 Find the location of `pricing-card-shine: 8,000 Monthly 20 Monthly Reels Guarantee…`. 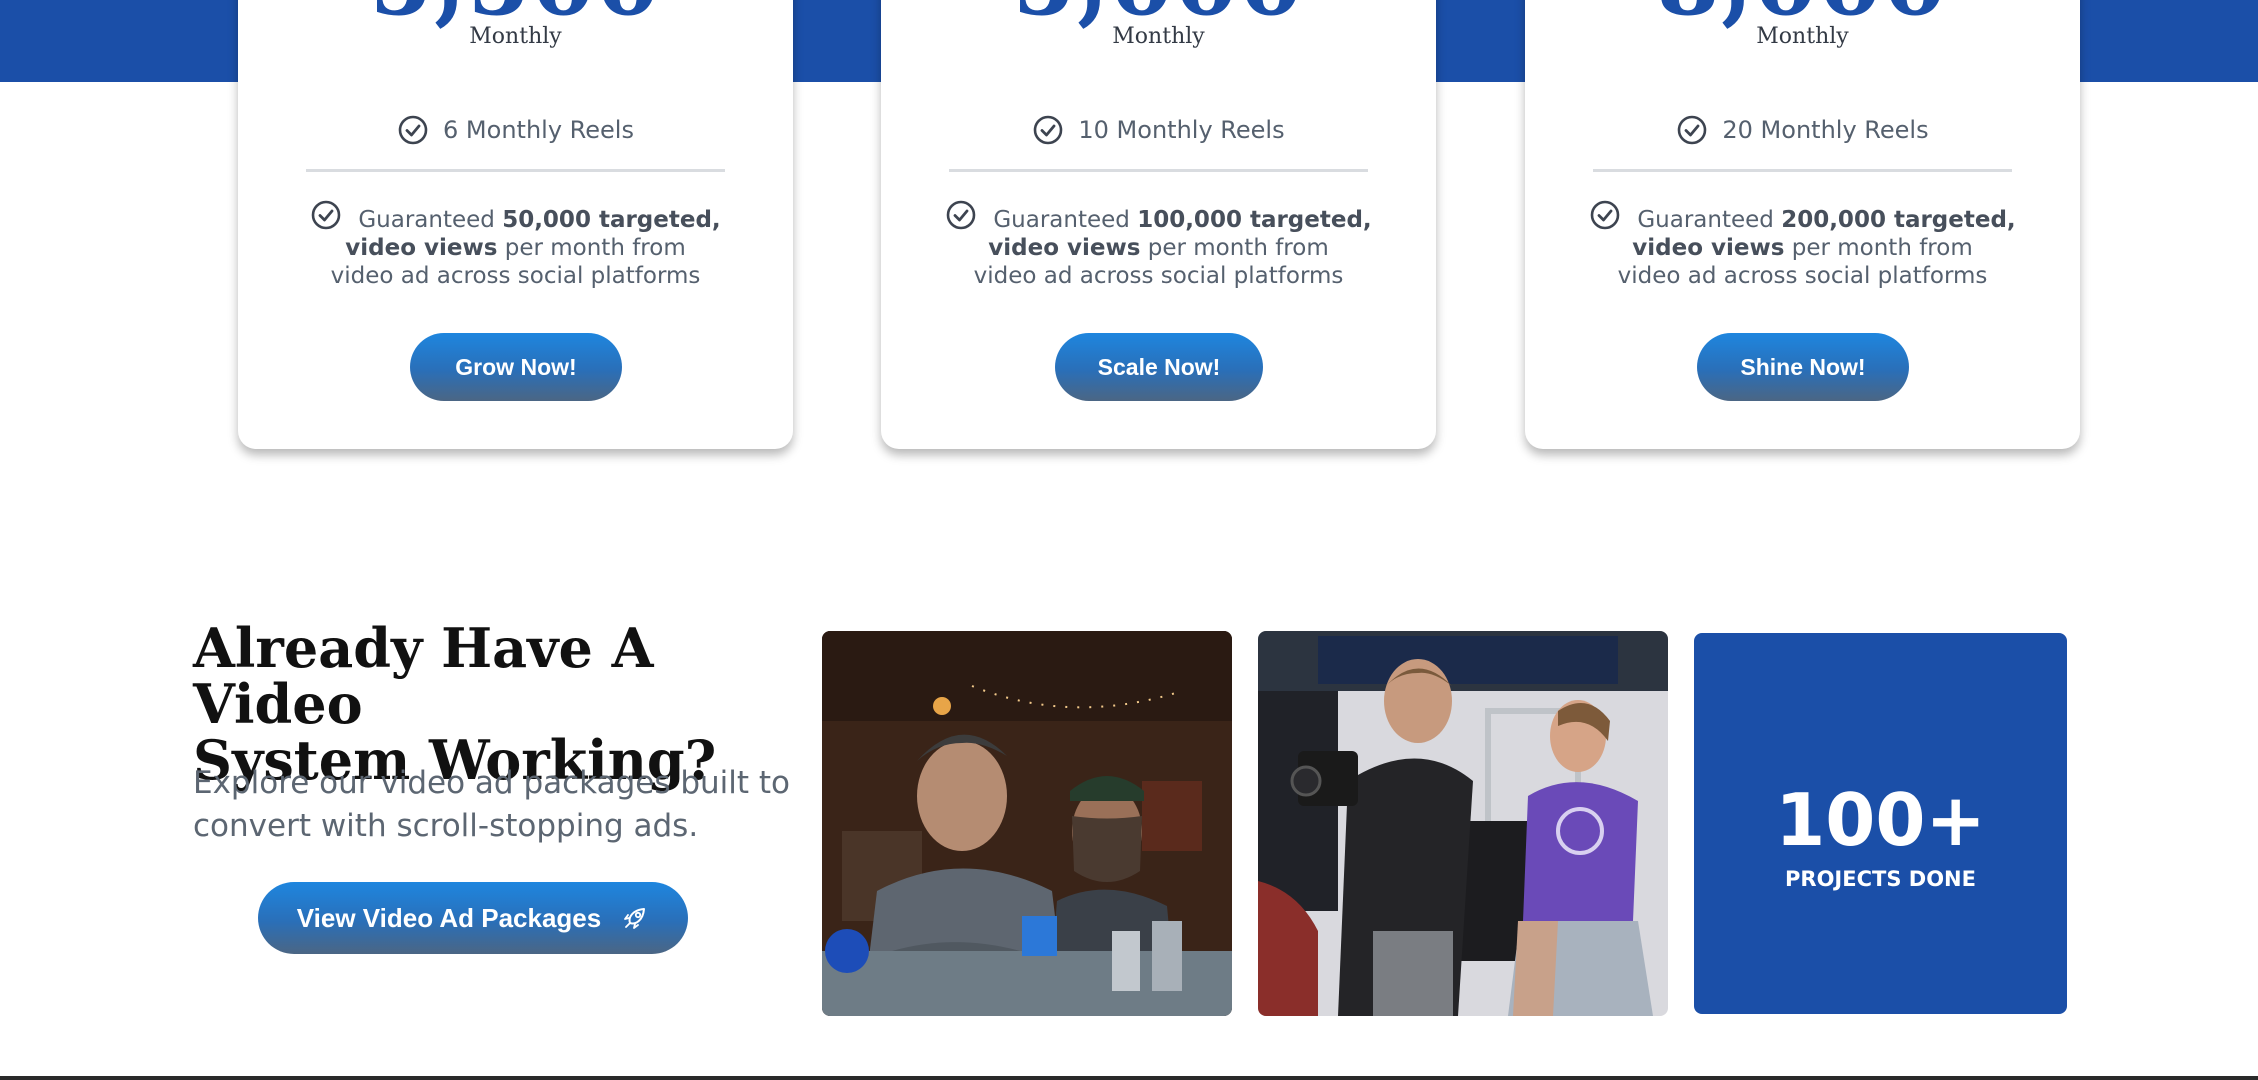

pricing-card-shine: 8,000 Monthly 20 Monthly Reels Guarantee… is located at coordinates (1802, 224).